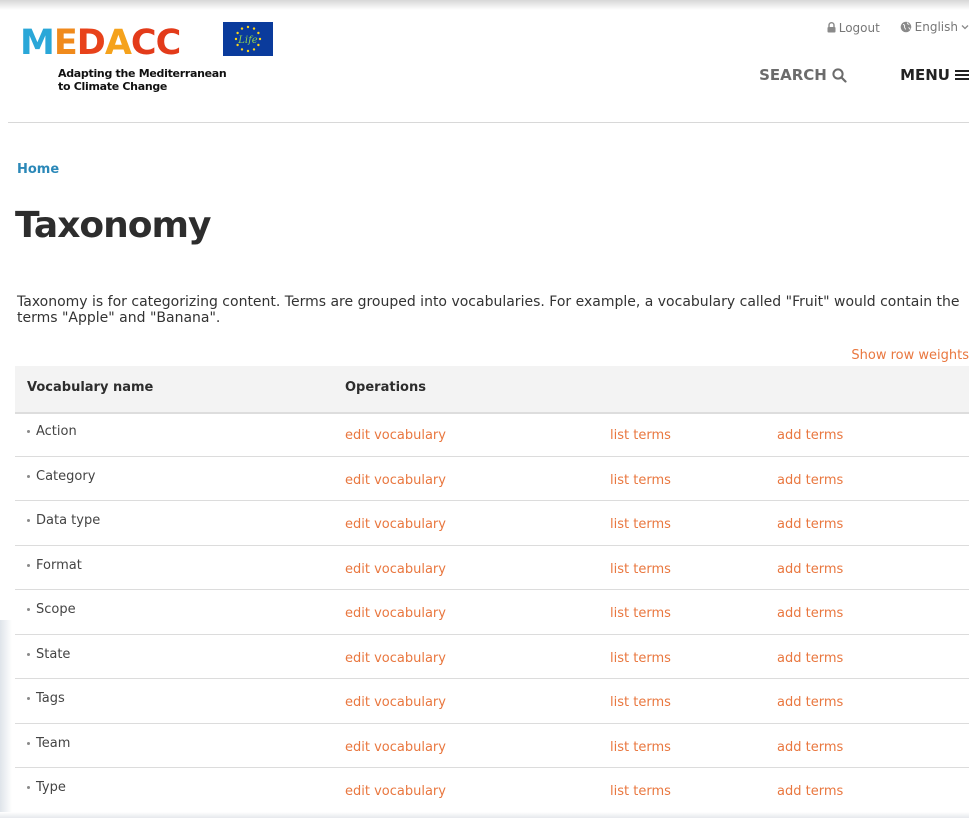 The image size is (969, 818). I want to click on vocabulary-name-cell: Action, so click(52, 431).